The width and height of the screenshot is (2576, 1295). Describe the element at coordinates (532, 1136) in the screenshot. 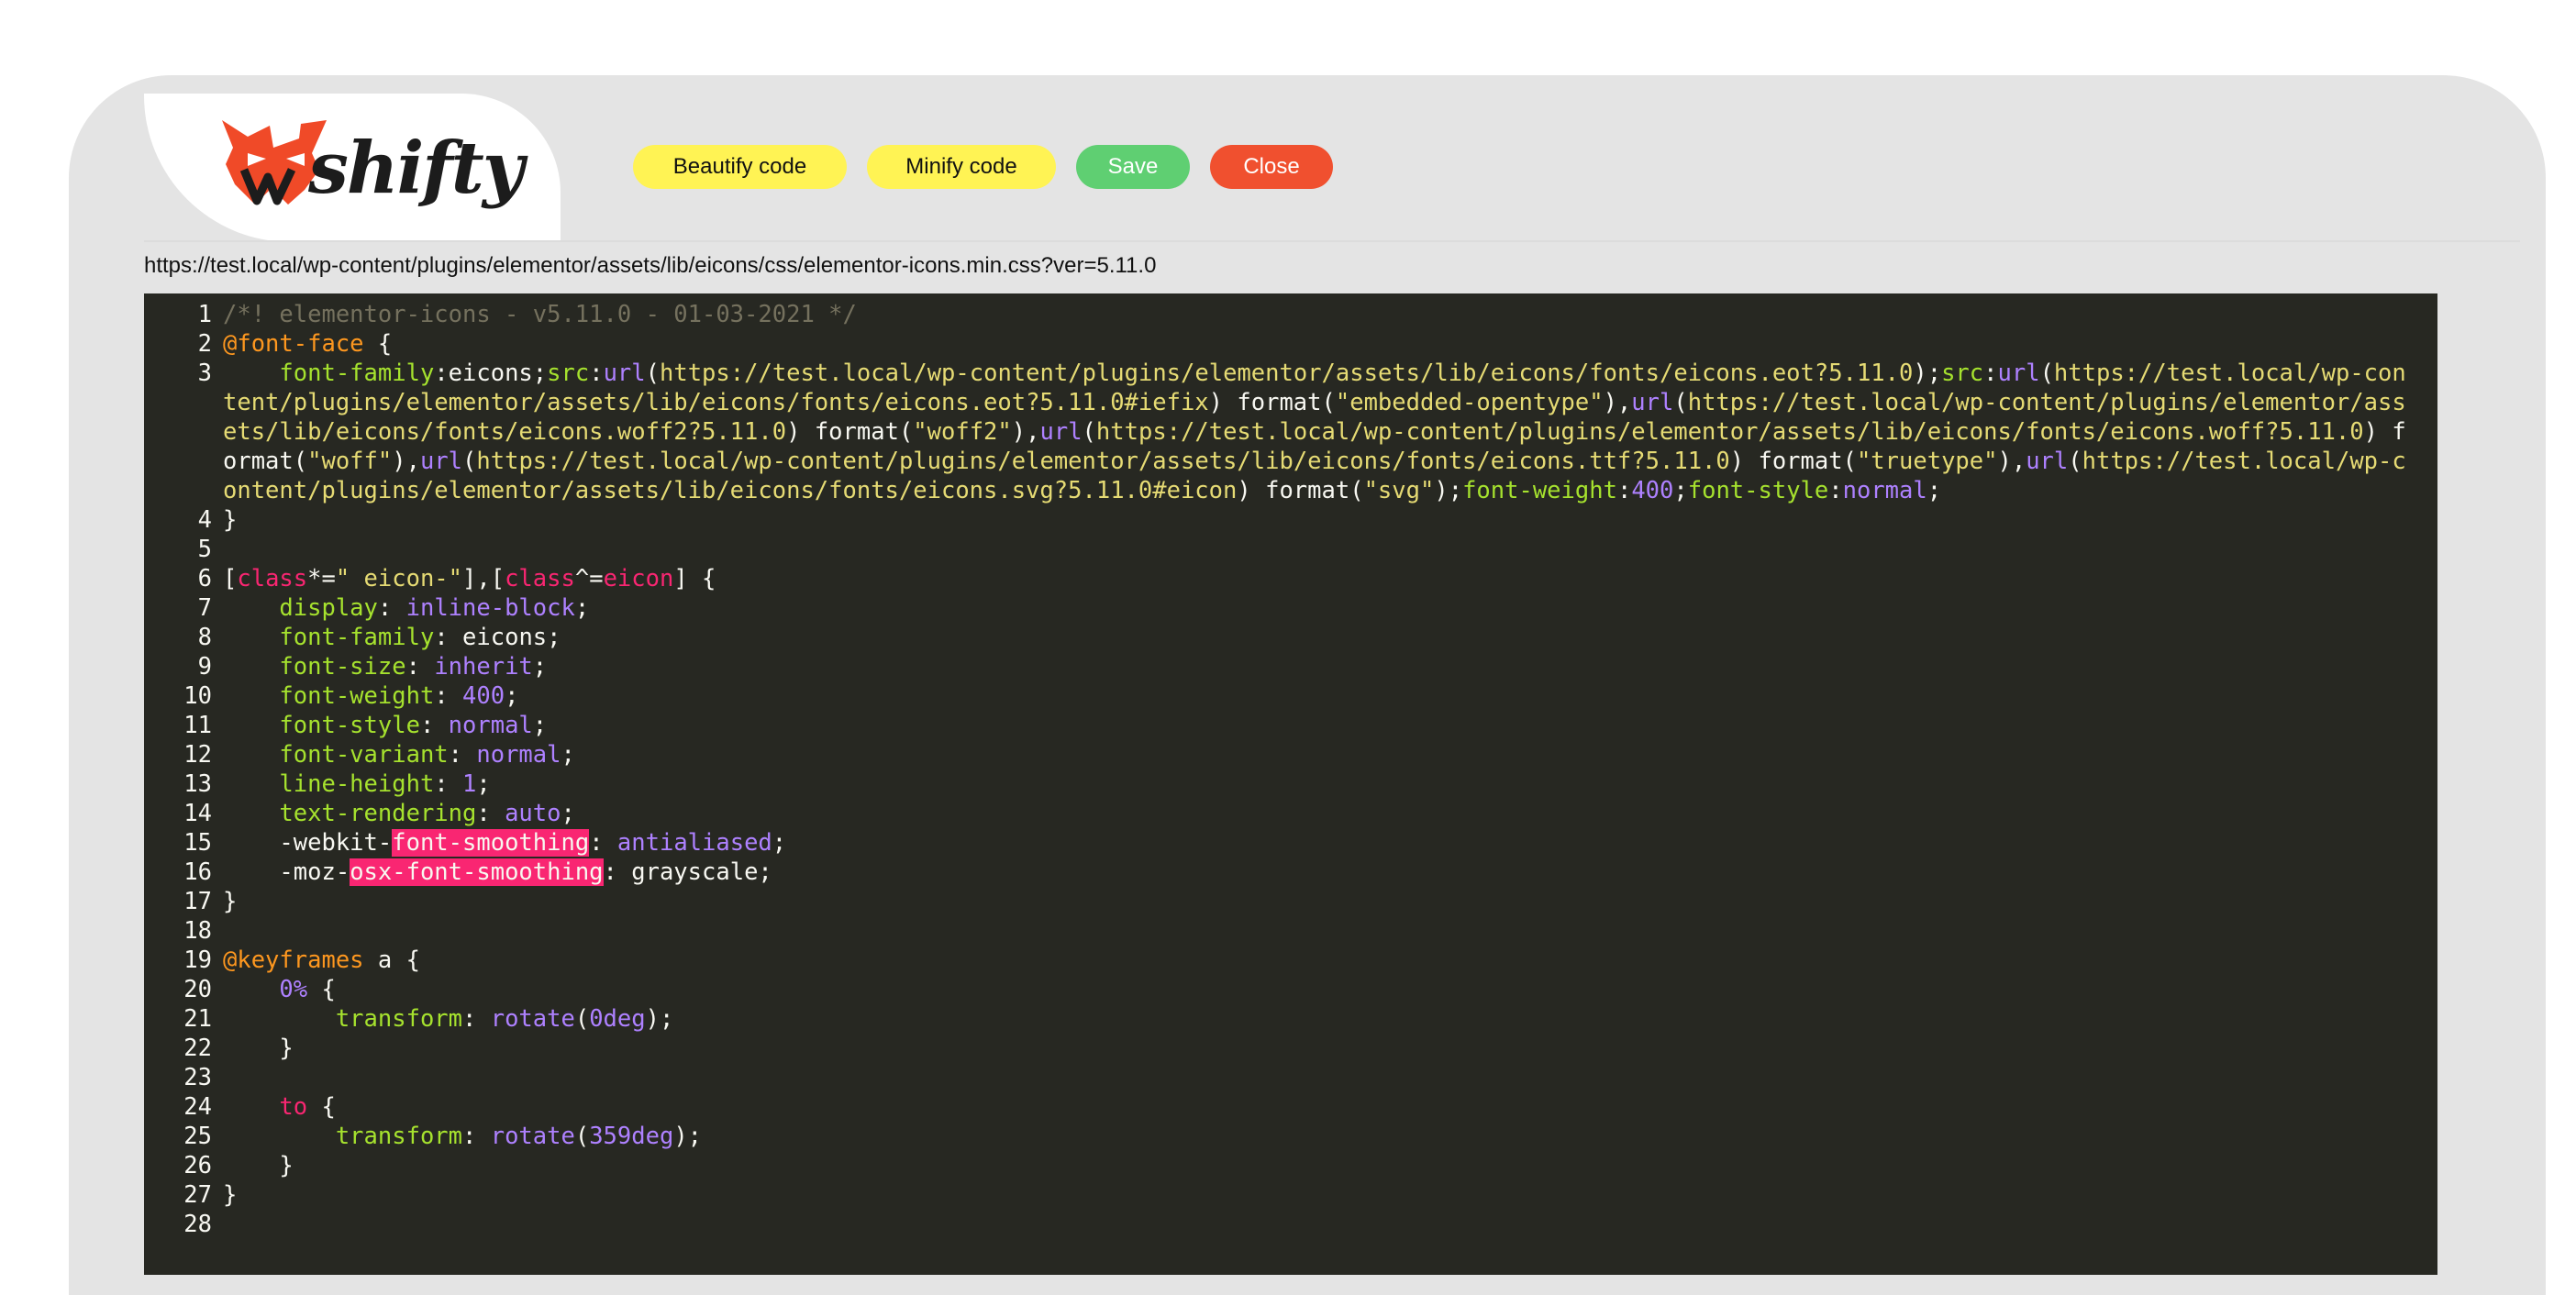

I see `code-token: rotate` at that location.